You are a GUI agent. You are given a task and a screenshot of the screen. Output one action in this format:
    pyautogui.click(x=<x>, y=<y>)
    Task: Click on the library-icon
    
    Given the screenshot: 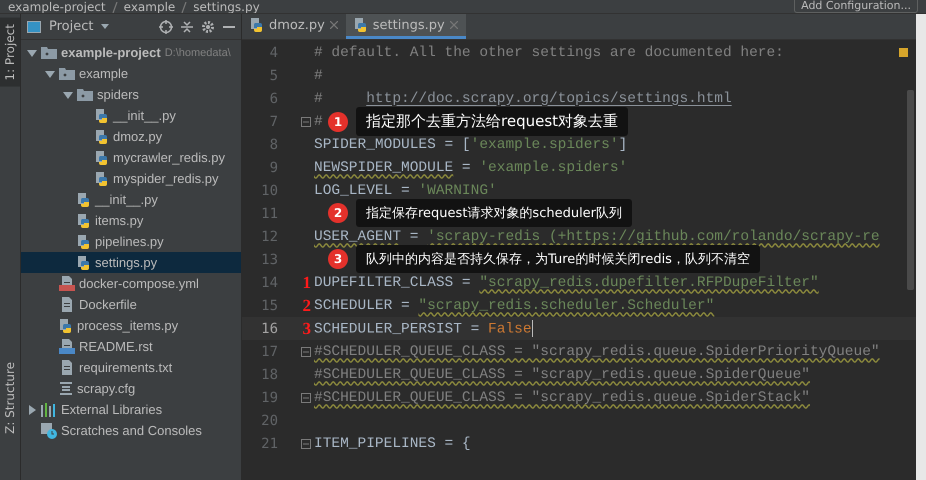 What is the action you would take?
    pyautogui.click(x=49, y=409)
    